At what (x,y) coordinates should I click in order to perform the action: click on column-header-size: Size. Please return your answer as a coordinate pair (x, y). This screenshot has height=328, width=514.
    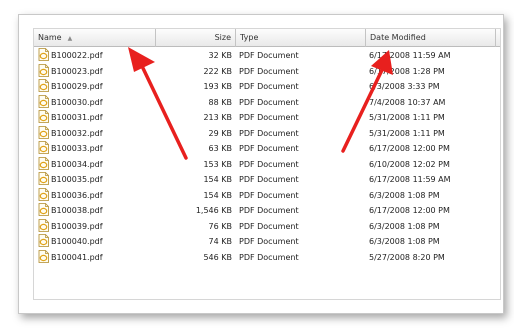
    Looking at the image, I should click on (196, 38).